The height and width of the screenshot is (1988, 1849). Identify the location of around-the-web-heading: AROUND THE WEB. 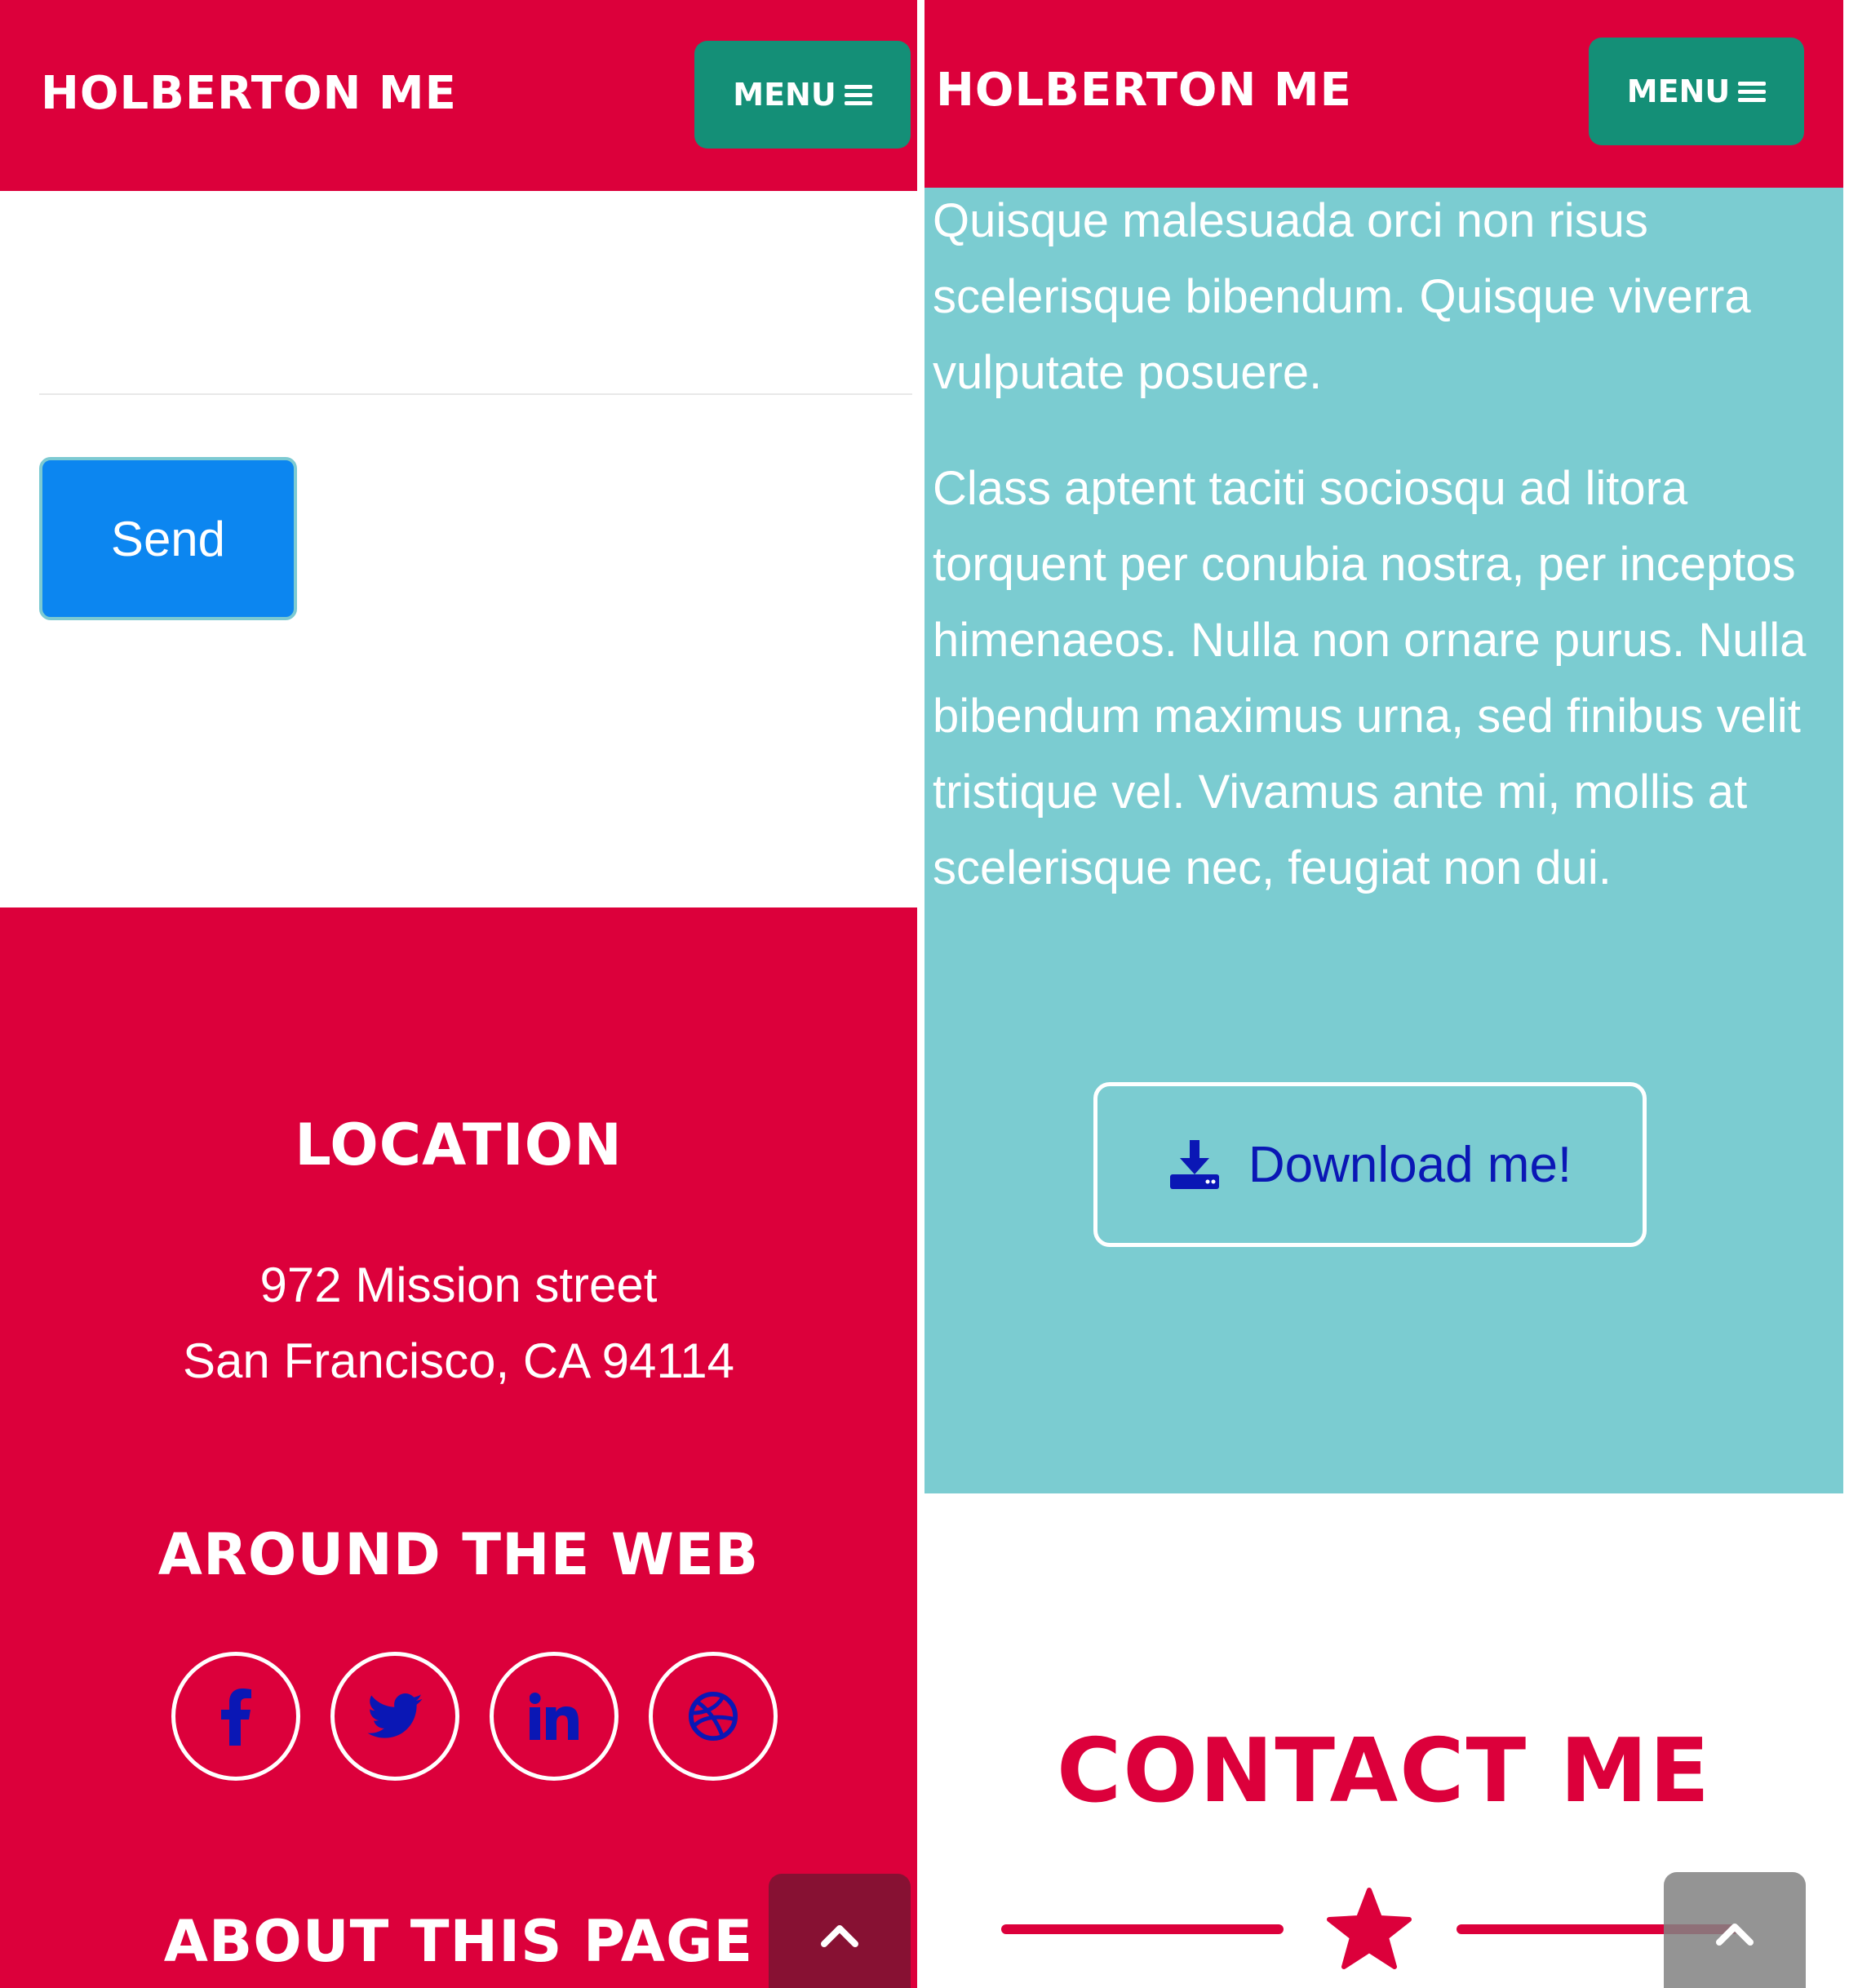
(458, 1554).